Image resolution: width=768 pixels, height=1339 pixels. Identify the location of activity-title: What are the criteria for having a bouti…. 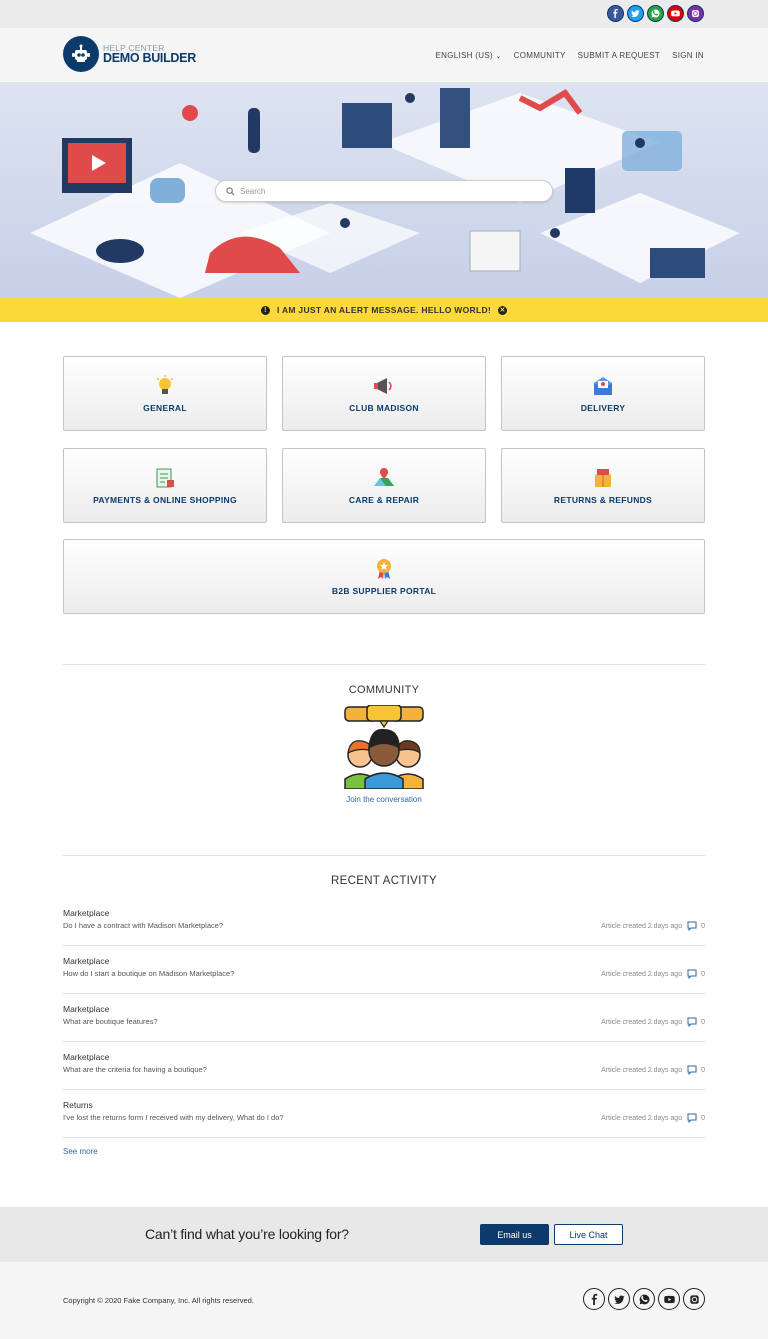
(135, 1069).